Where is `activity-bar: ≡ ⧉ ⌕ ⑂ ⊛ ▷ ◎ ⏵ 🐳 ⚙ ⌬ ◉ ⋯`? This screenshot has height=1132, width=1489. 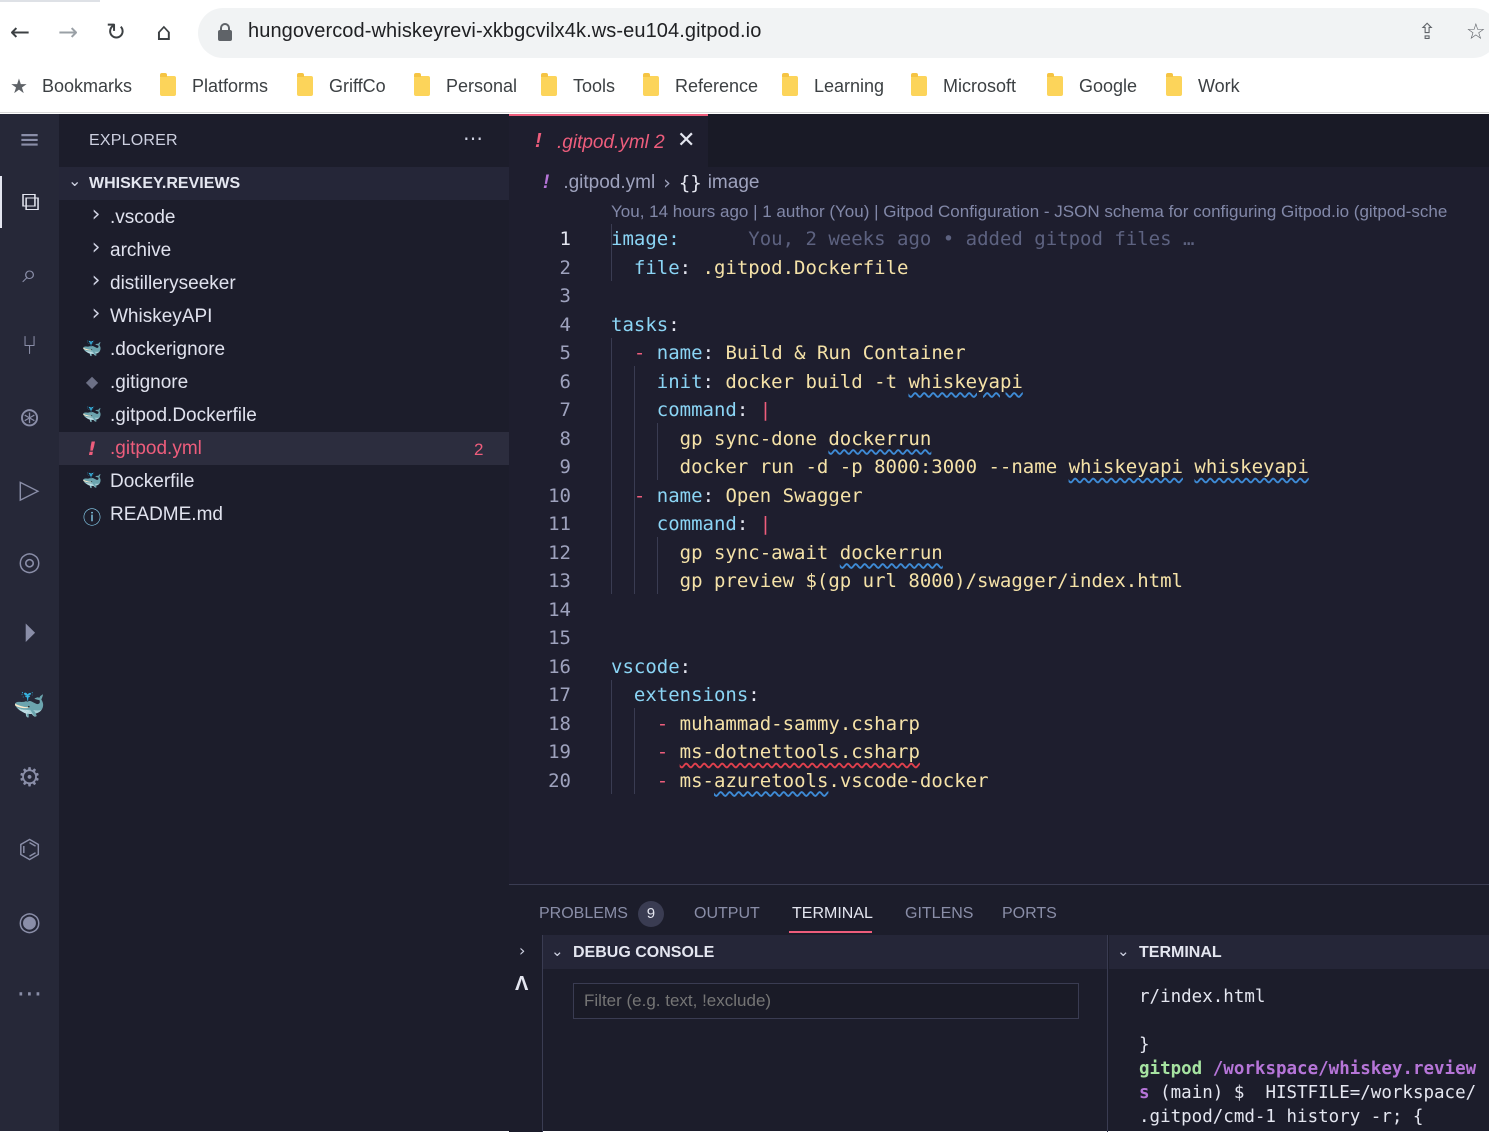 activity-bar: ≡ ⧉ ⌕ ⑂ ⊛ ▷ ◎ ⏵ 🐳 ⚙ ⌬ ◉ ⋯ is located at coordinates (29, 622).